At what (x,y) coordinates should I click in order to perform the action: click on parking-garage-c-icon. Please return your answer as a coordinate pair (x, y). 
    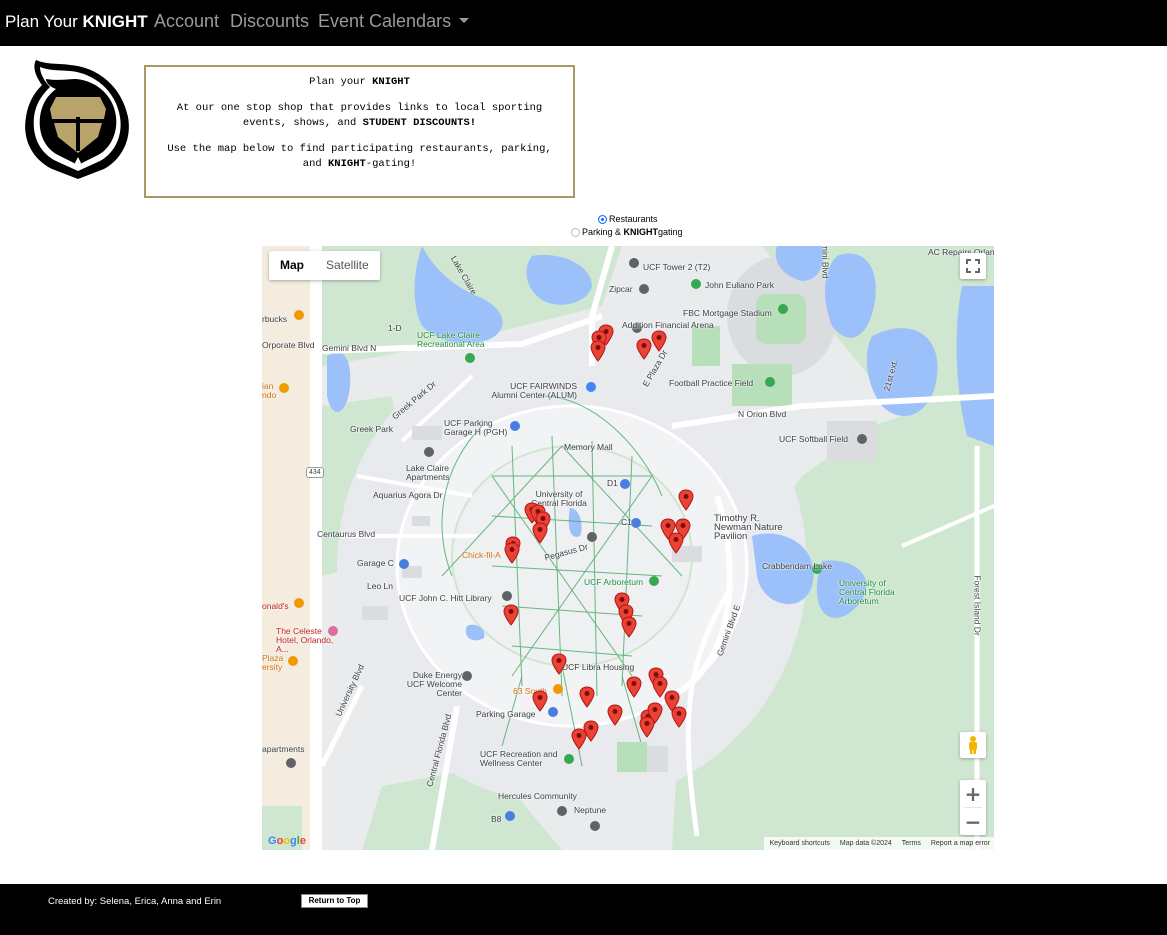
    Looking at the image, I should click on (404, 564).